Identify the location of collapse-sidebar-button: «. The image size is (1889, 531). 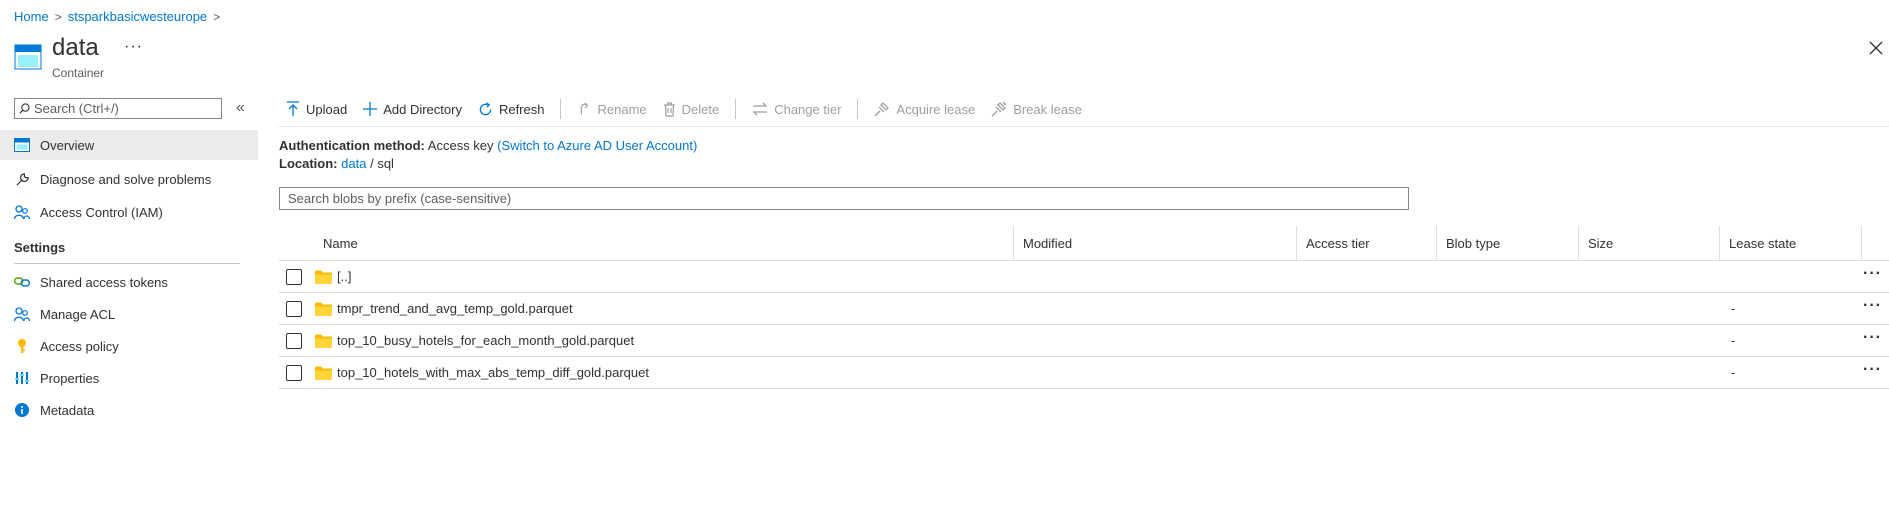
(240, 108).